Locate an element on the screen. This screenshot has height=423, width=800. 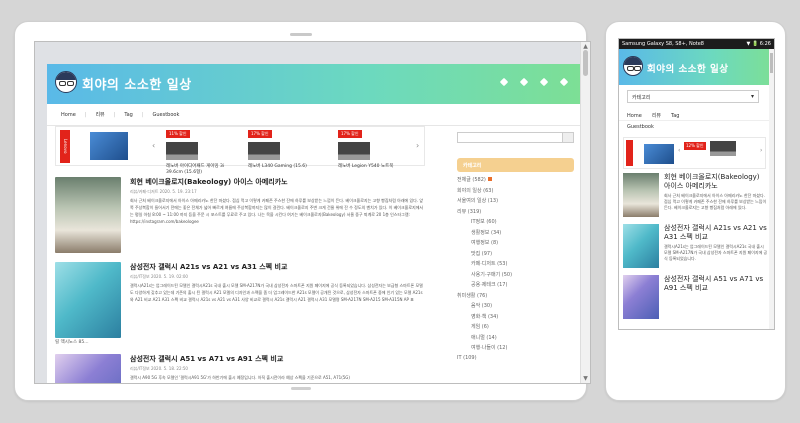
category-select: 카테고리 ▾ is located at coordinates (693, 96).